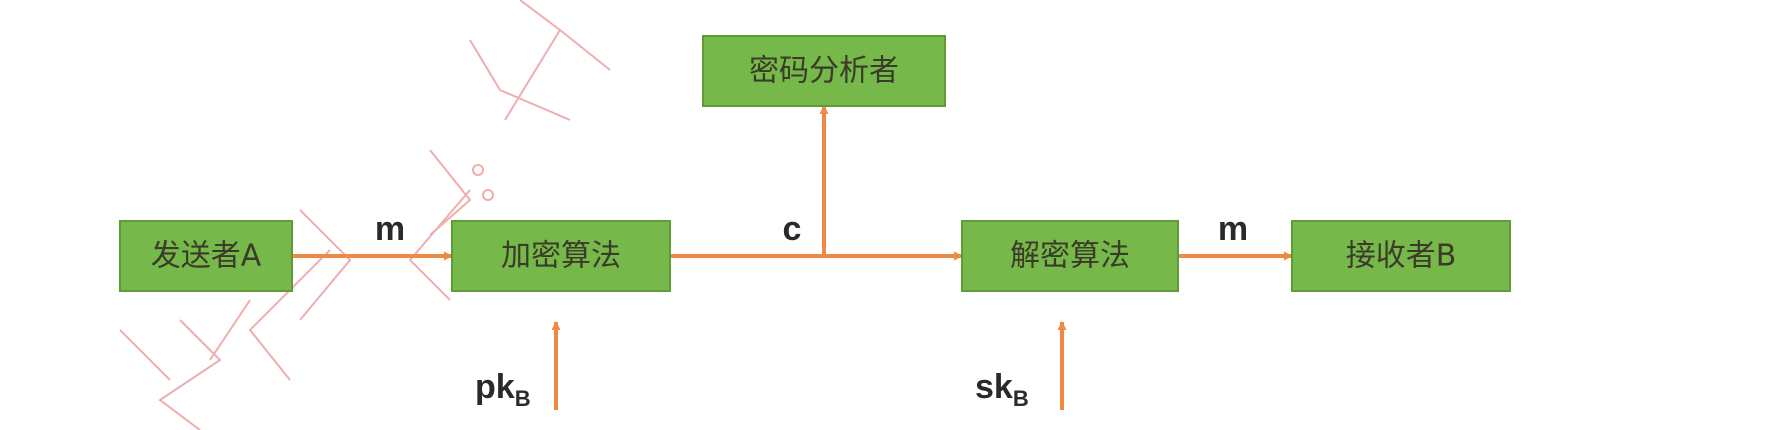 The height and width of the screenshot is (430, 1790). Describe the element at coordinates (495, 387) in the screenshot. I see `public-key-base: pk` at that location.